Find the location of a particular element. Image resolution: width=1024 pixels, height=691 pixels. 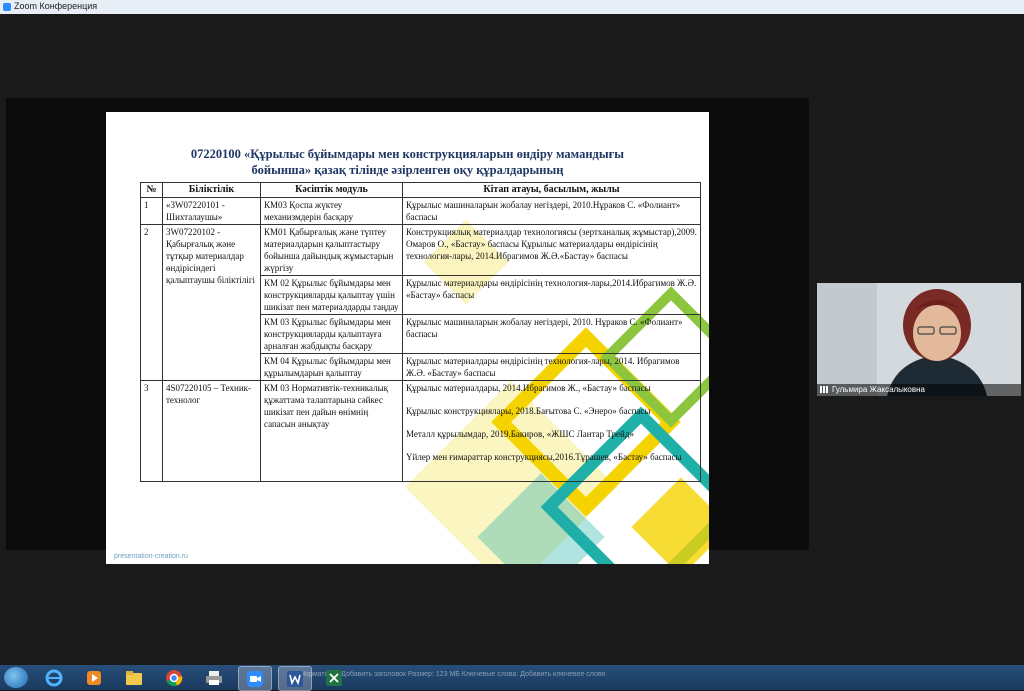

participant-name-label: Гульмира Жаксалыкoвна is located at coordinates (919, 390).